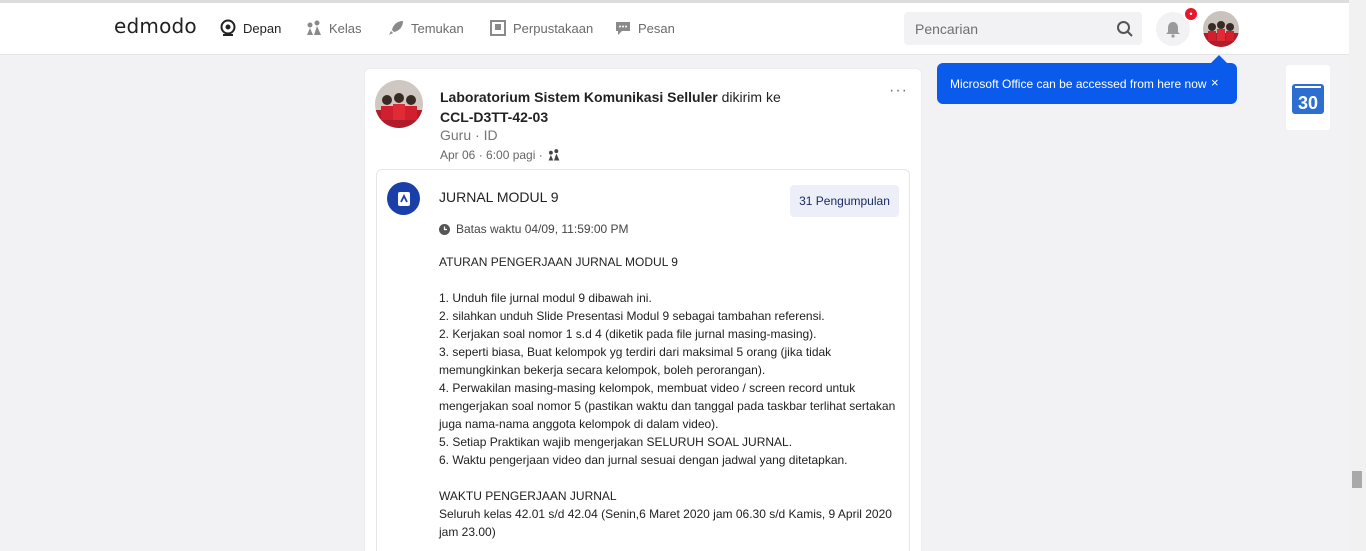 The height and width of the screenshot is (551, 1366). I want to click on user-avatar, so click(1221, 29).